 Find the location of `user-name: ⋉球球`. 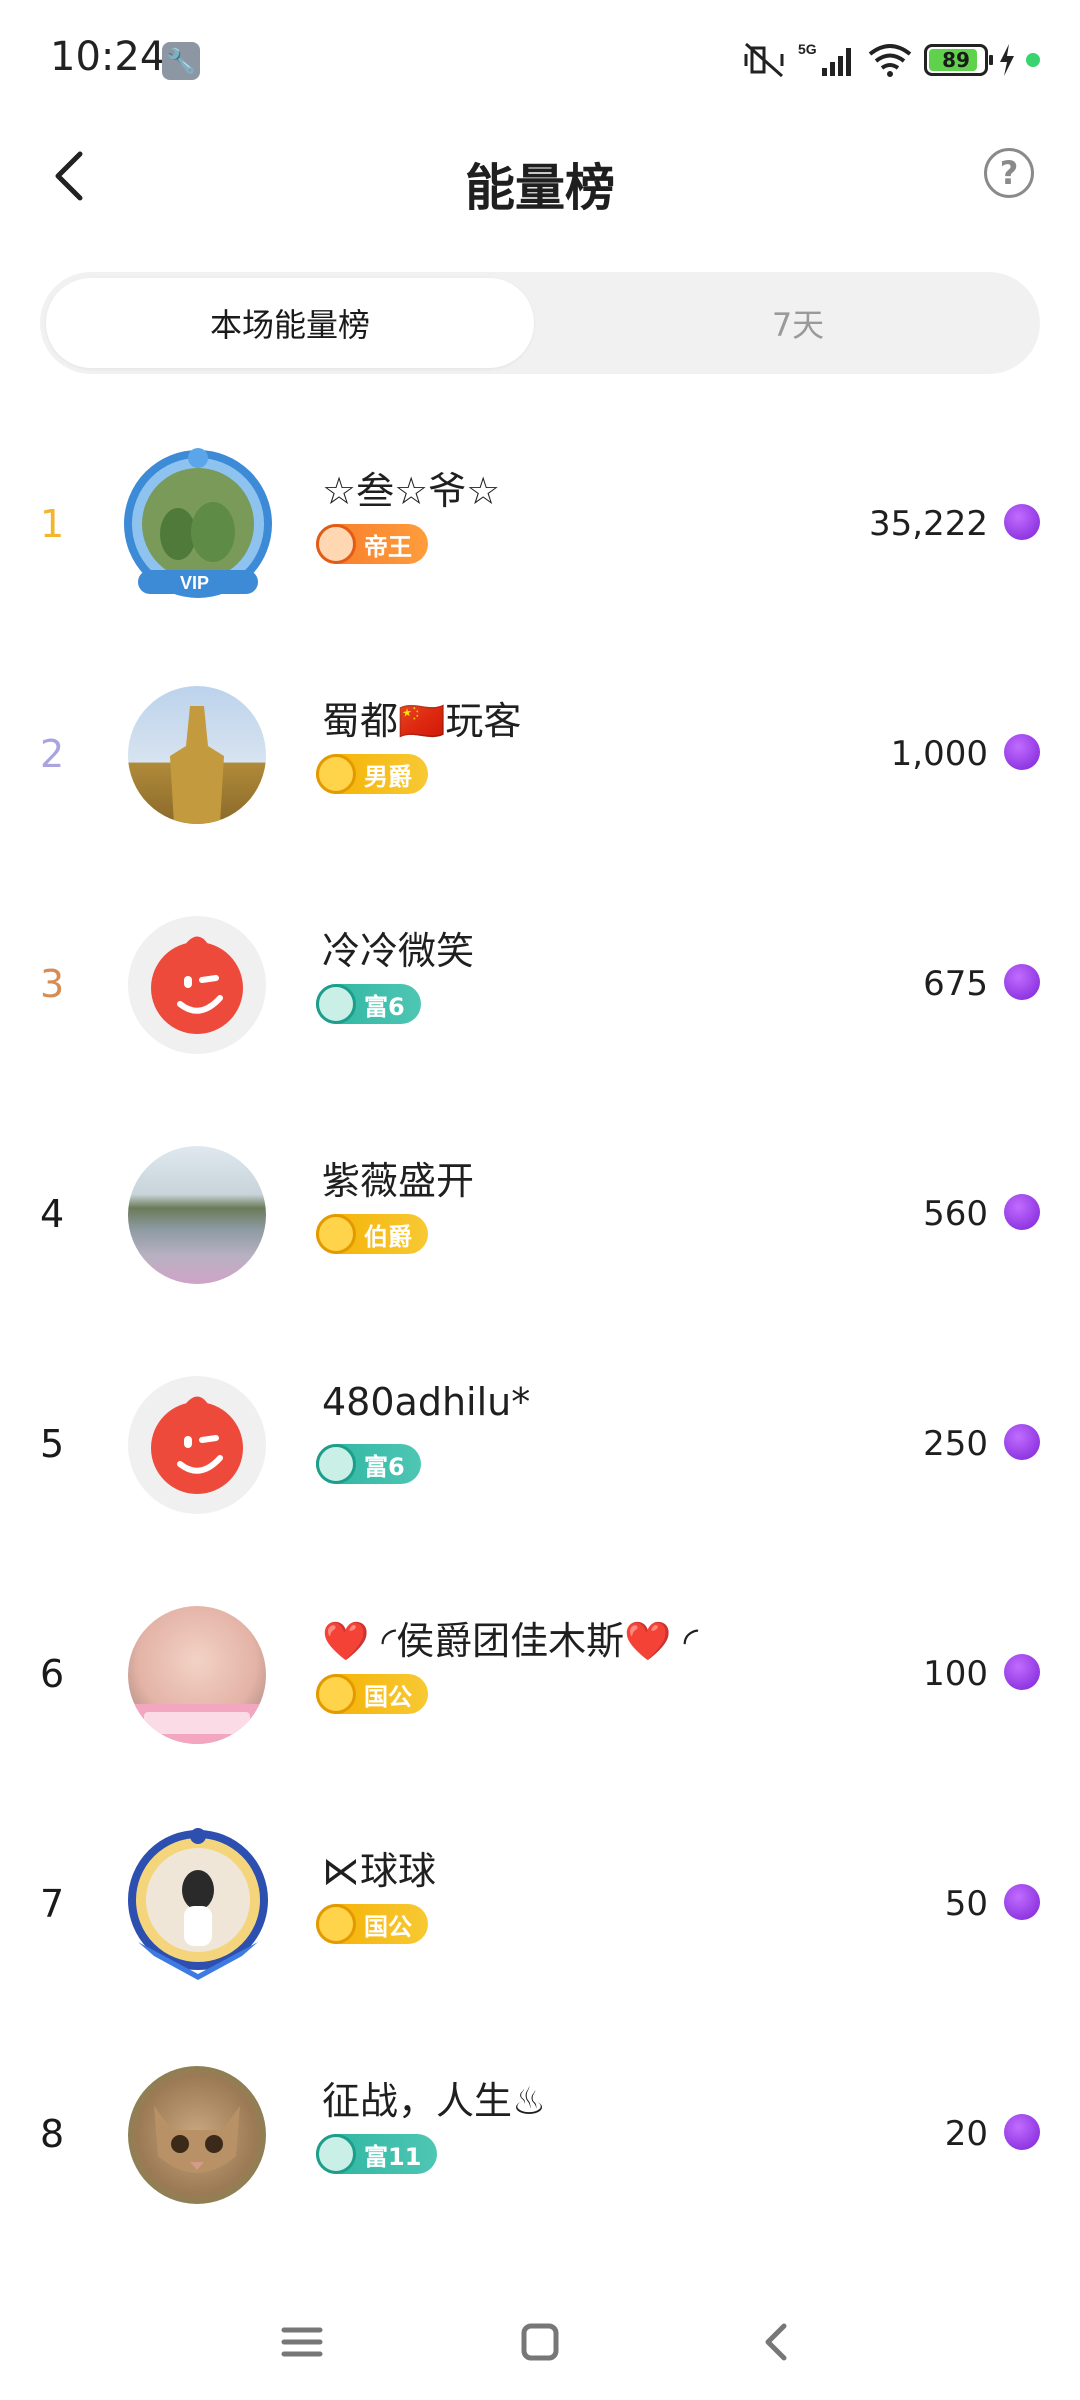

user-name: ⋉球球 is located at coordinates (379, 1871).